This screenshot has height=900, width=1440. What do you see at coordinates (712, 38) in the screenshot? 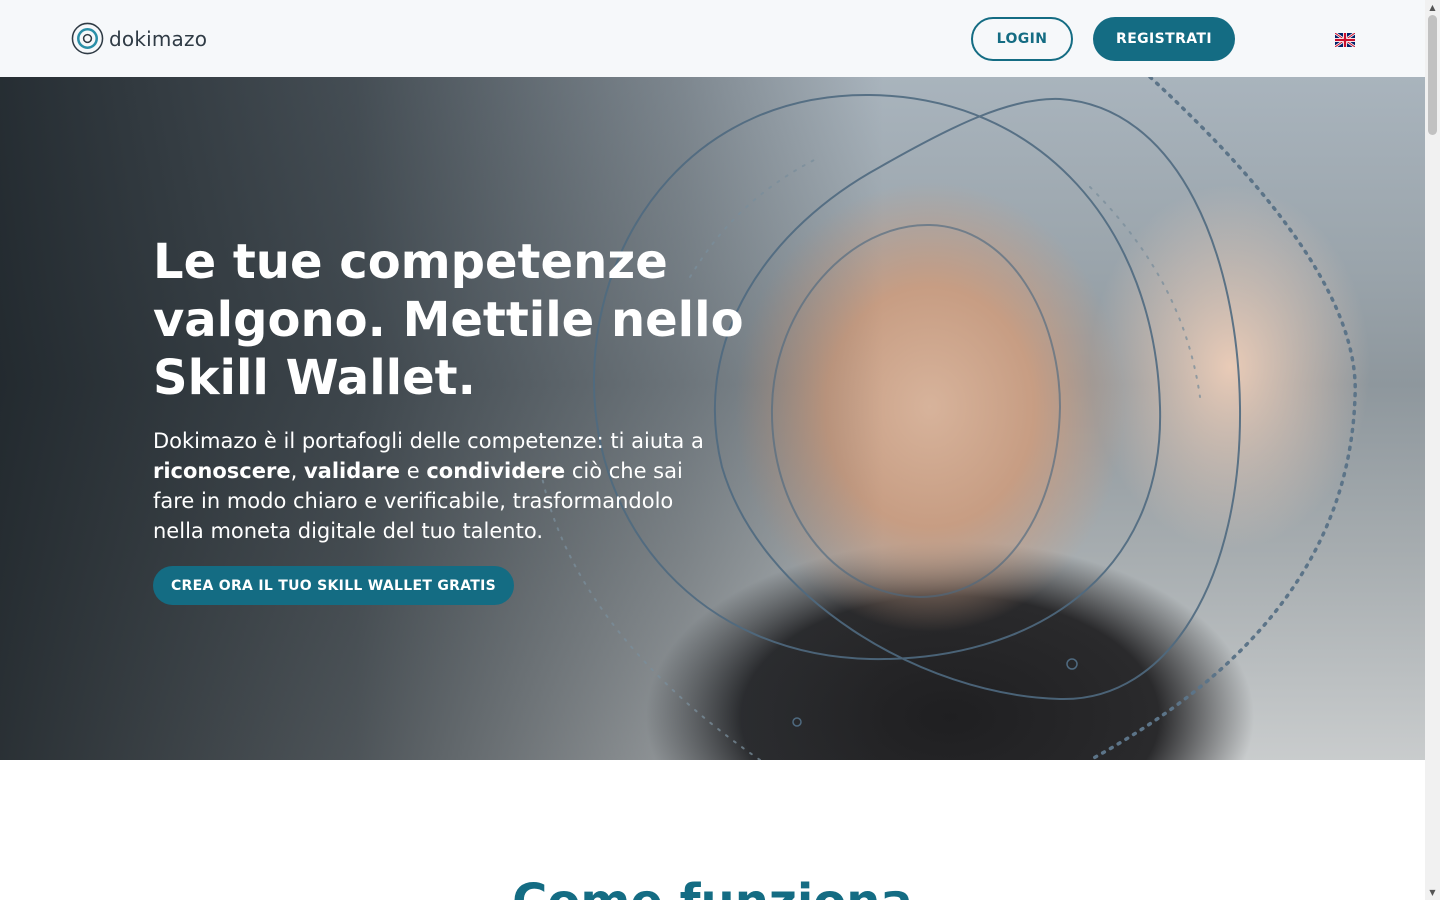
I see `site-header: dokimazo LOGIN REGISTRATI` at bounding box center [712, 38].